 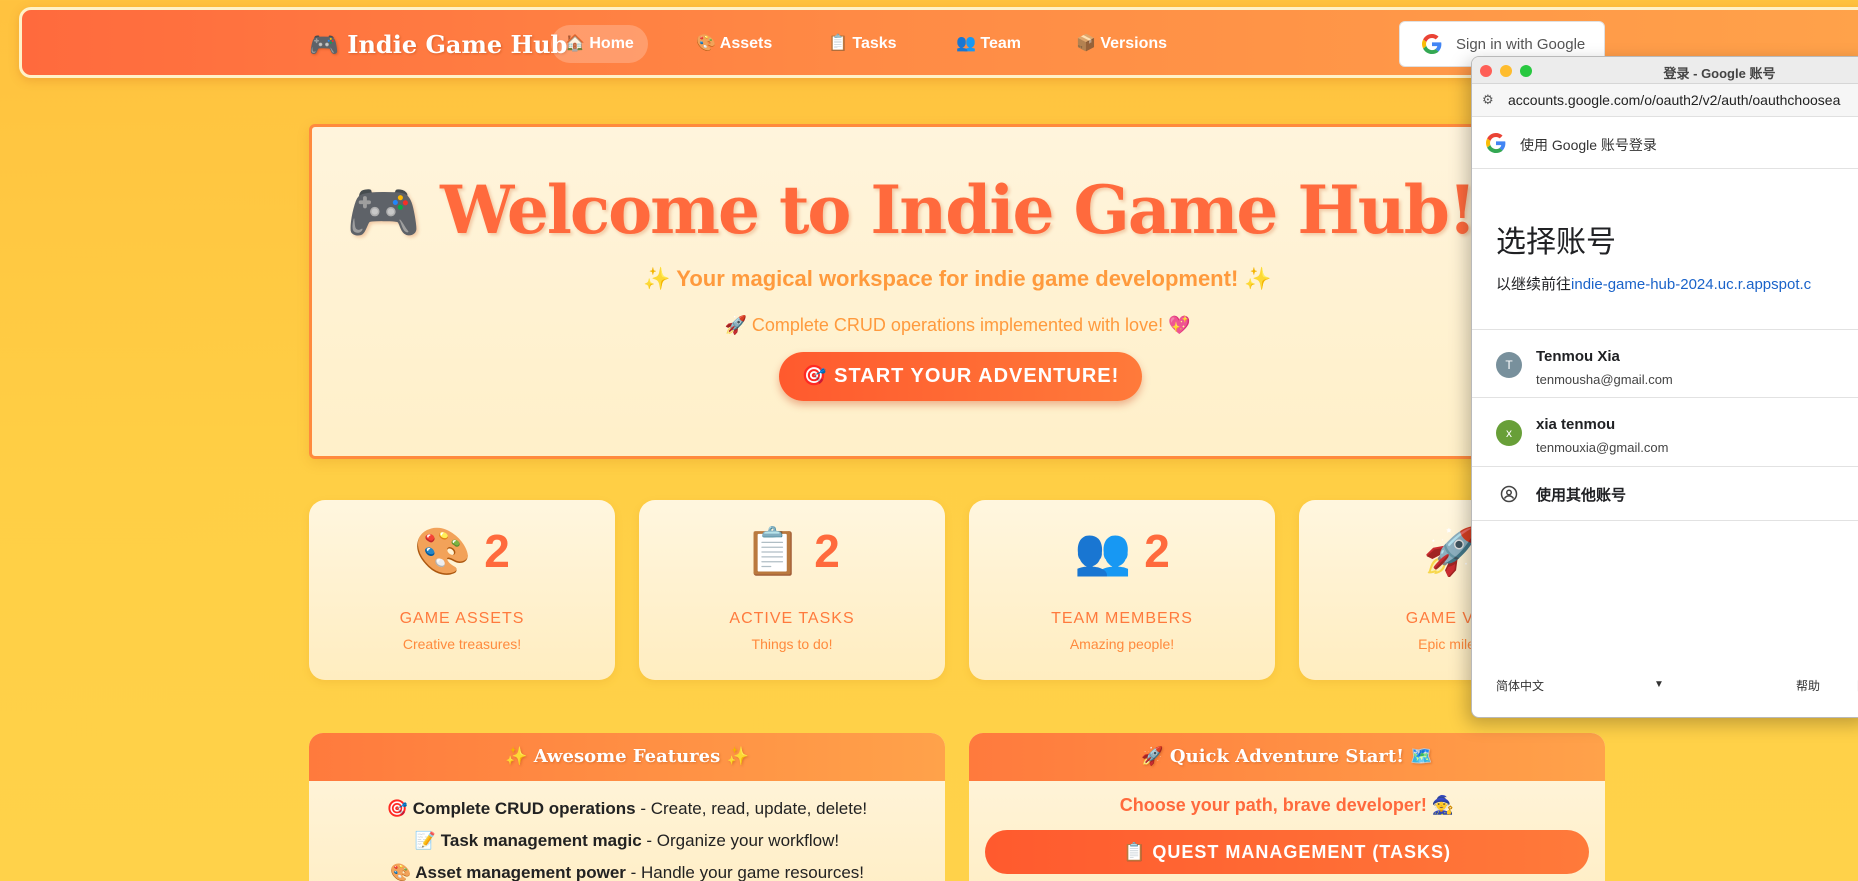 What do you see at coordinates (627, 757) in the screenshot?
I see `features-title: ✨ Awesome Features ✨` at bounding box center [627, 757].